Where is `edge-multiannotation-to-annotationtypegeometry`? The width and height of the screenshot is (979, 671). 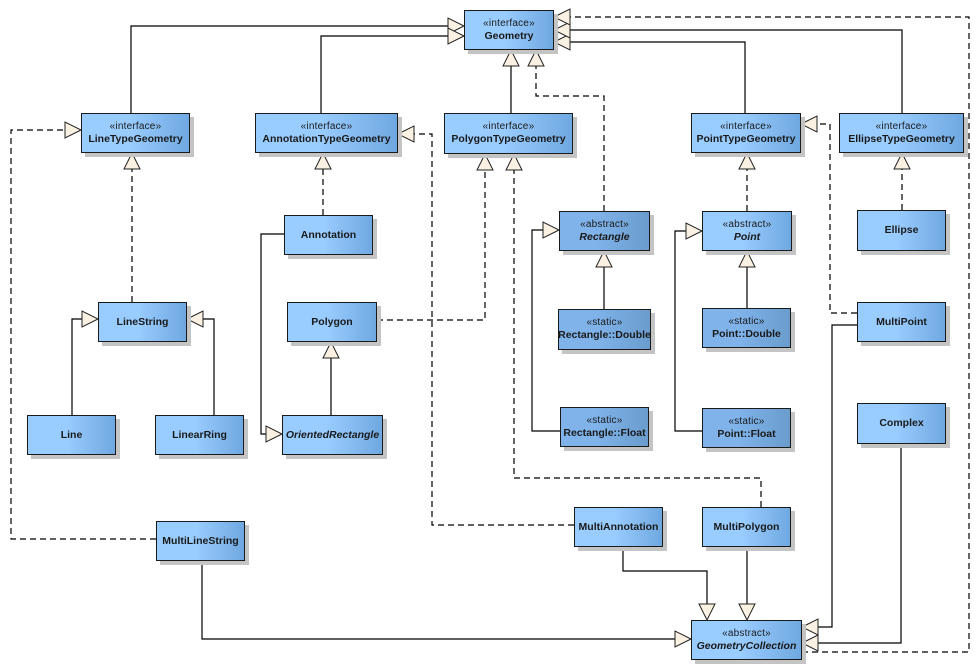
edge-multiannotation-to-annotationtypegeometry is located at coordinates (485, 325).